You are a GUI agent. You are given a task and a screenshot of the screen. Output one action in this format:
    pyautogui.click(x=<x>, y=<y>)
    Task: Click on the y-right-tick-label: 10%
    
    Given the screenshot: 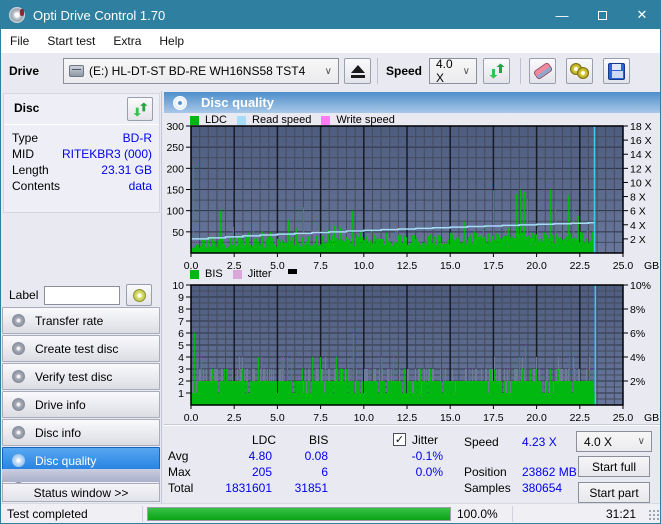 What is the action you would take?
    pyautogui.click(x=640, y=286)
    